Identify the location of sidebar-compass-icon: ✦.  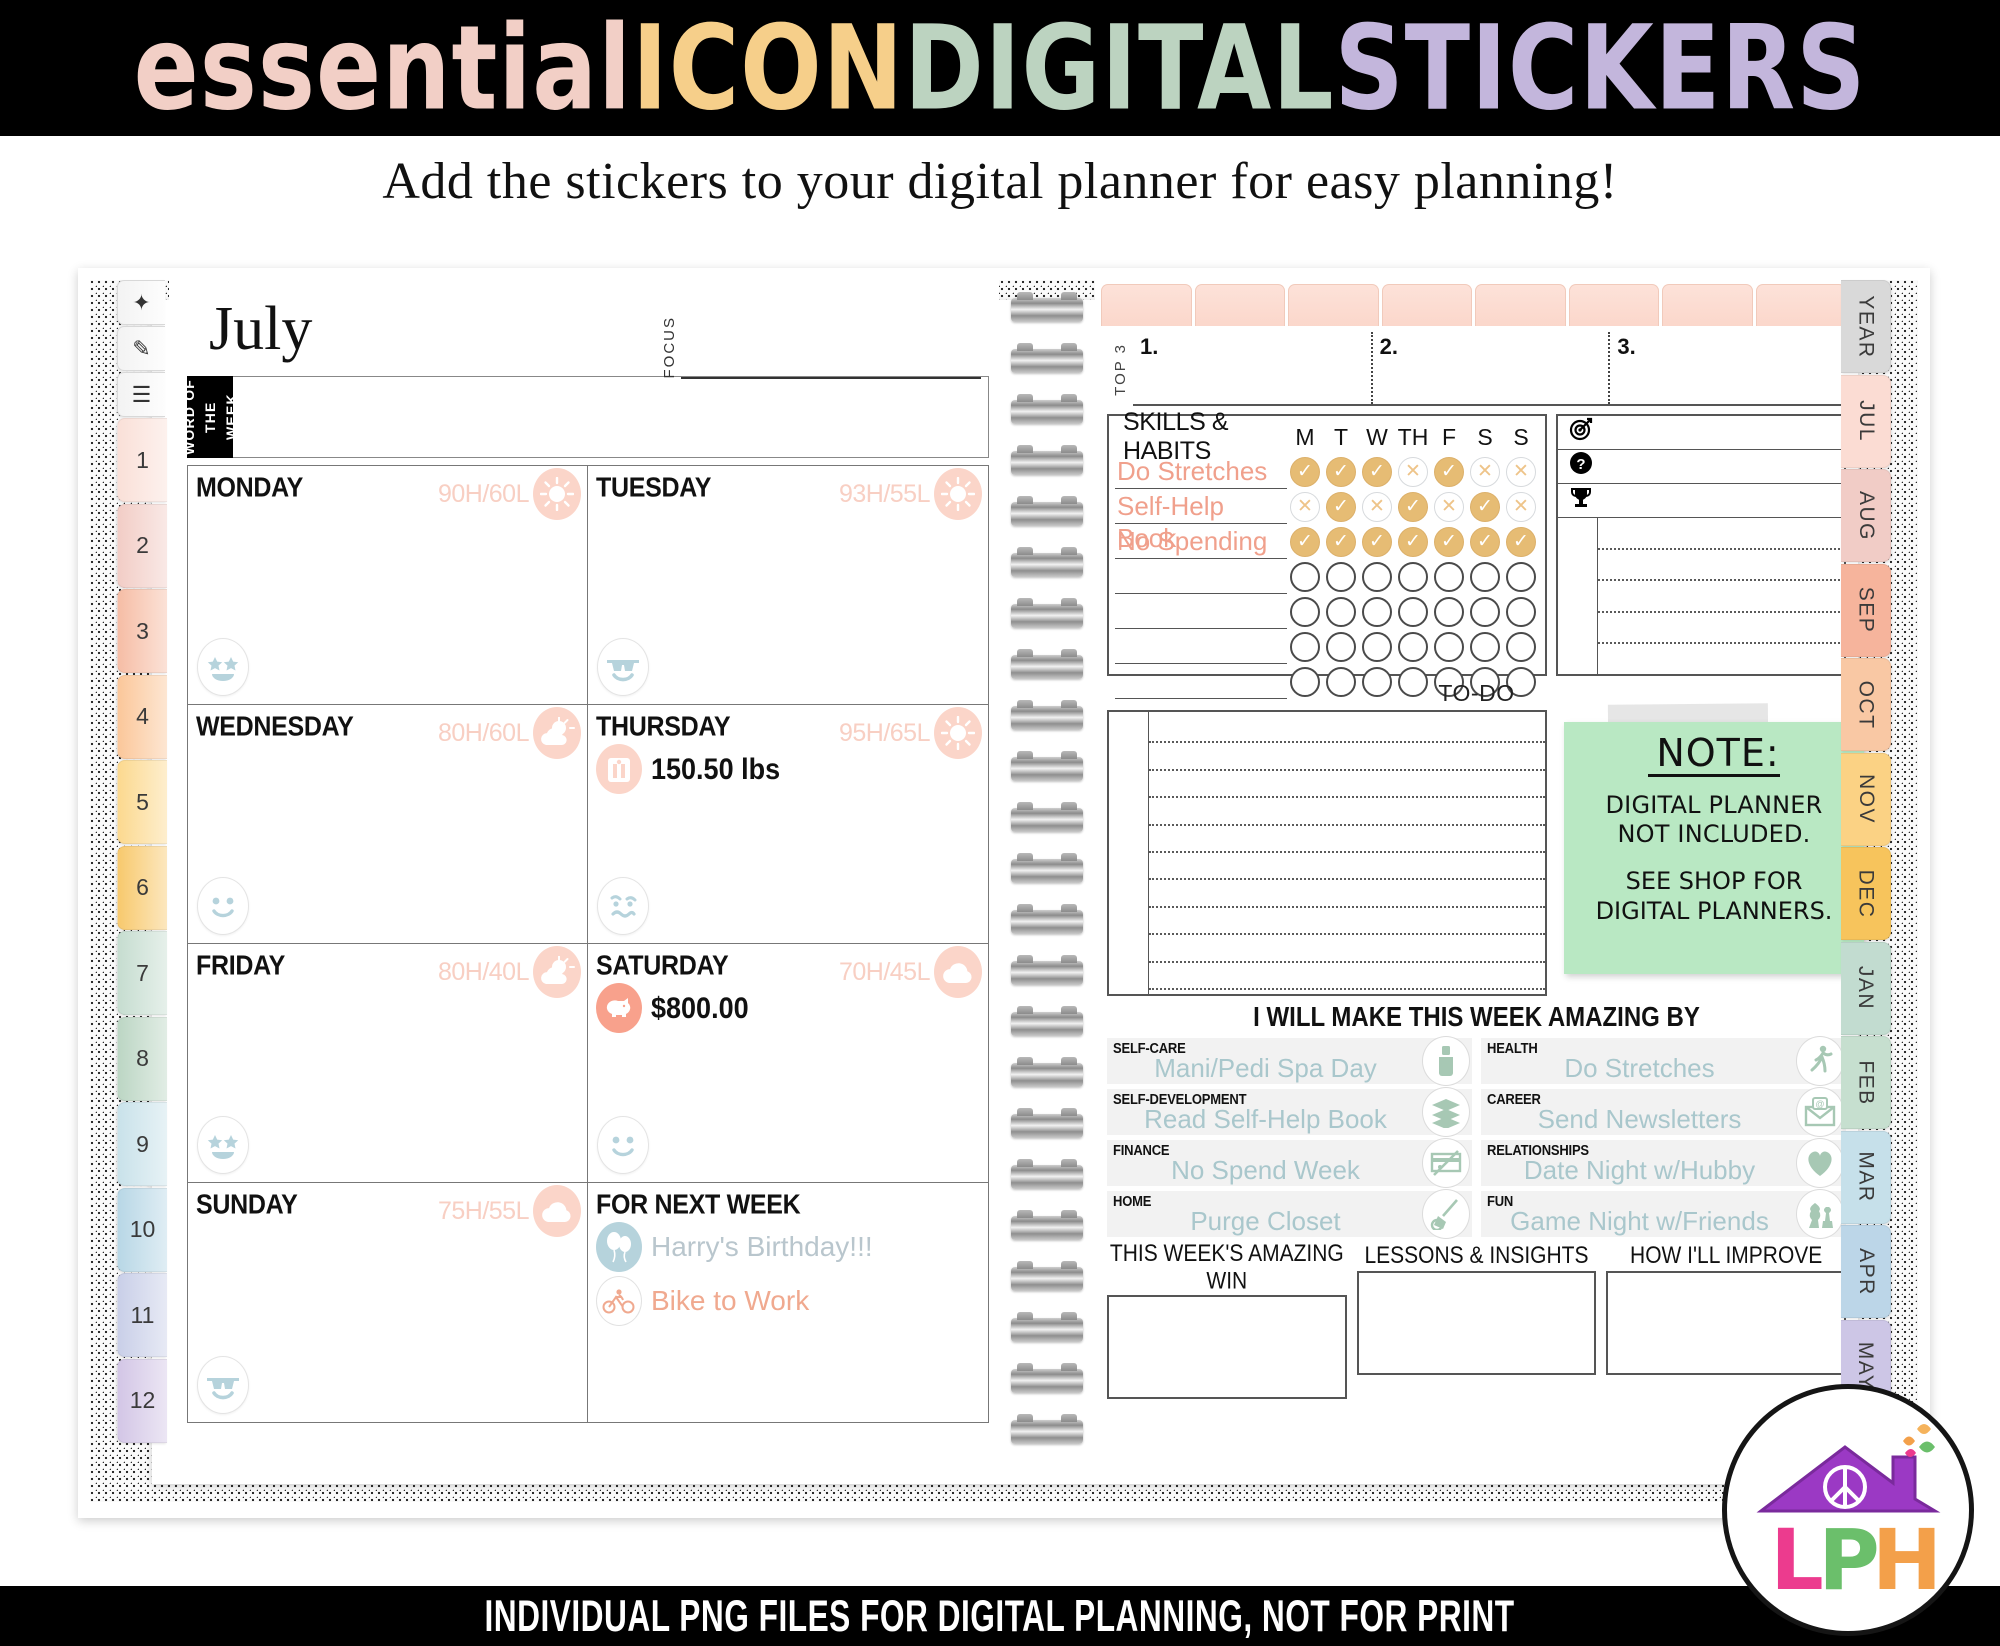
(141, 302).